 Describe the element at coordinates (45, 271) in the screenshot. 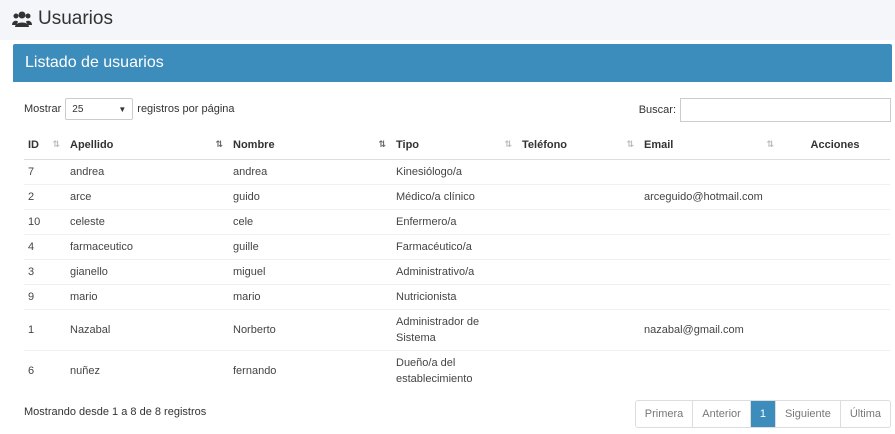

I see `cell-id: 3` at that location.